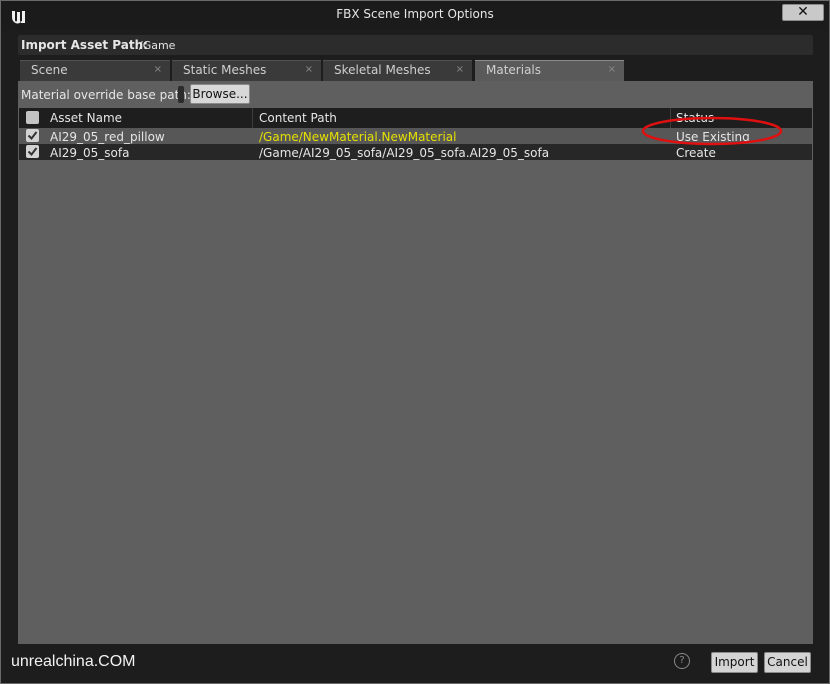 The width and height of the screenshot is (830, 684). I want to click on title-bar: FBX Scene Import Options ✕, so click(415, 16).